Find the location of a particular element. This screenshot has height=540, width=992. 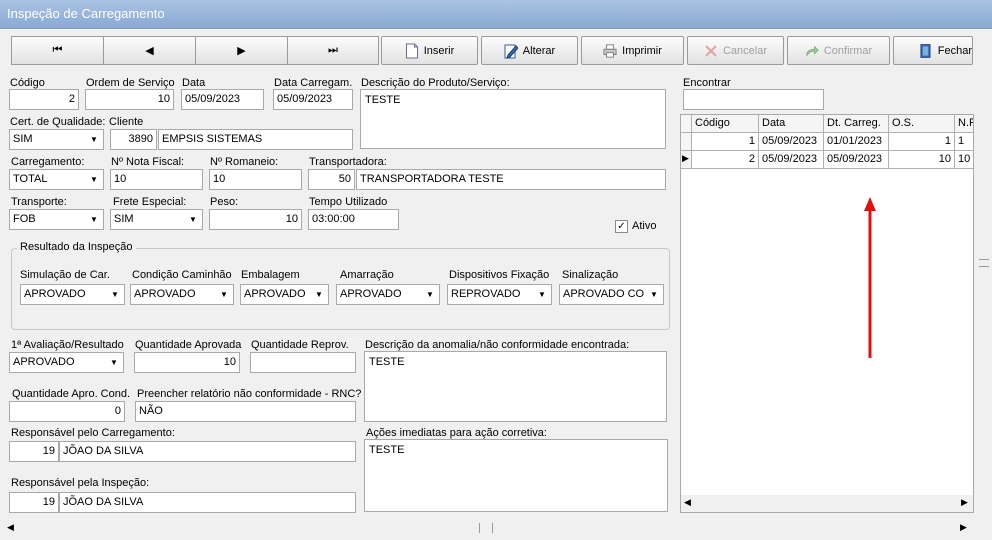

data-carreg-field: 05/09/2023 is located at coordinates (313, 99).